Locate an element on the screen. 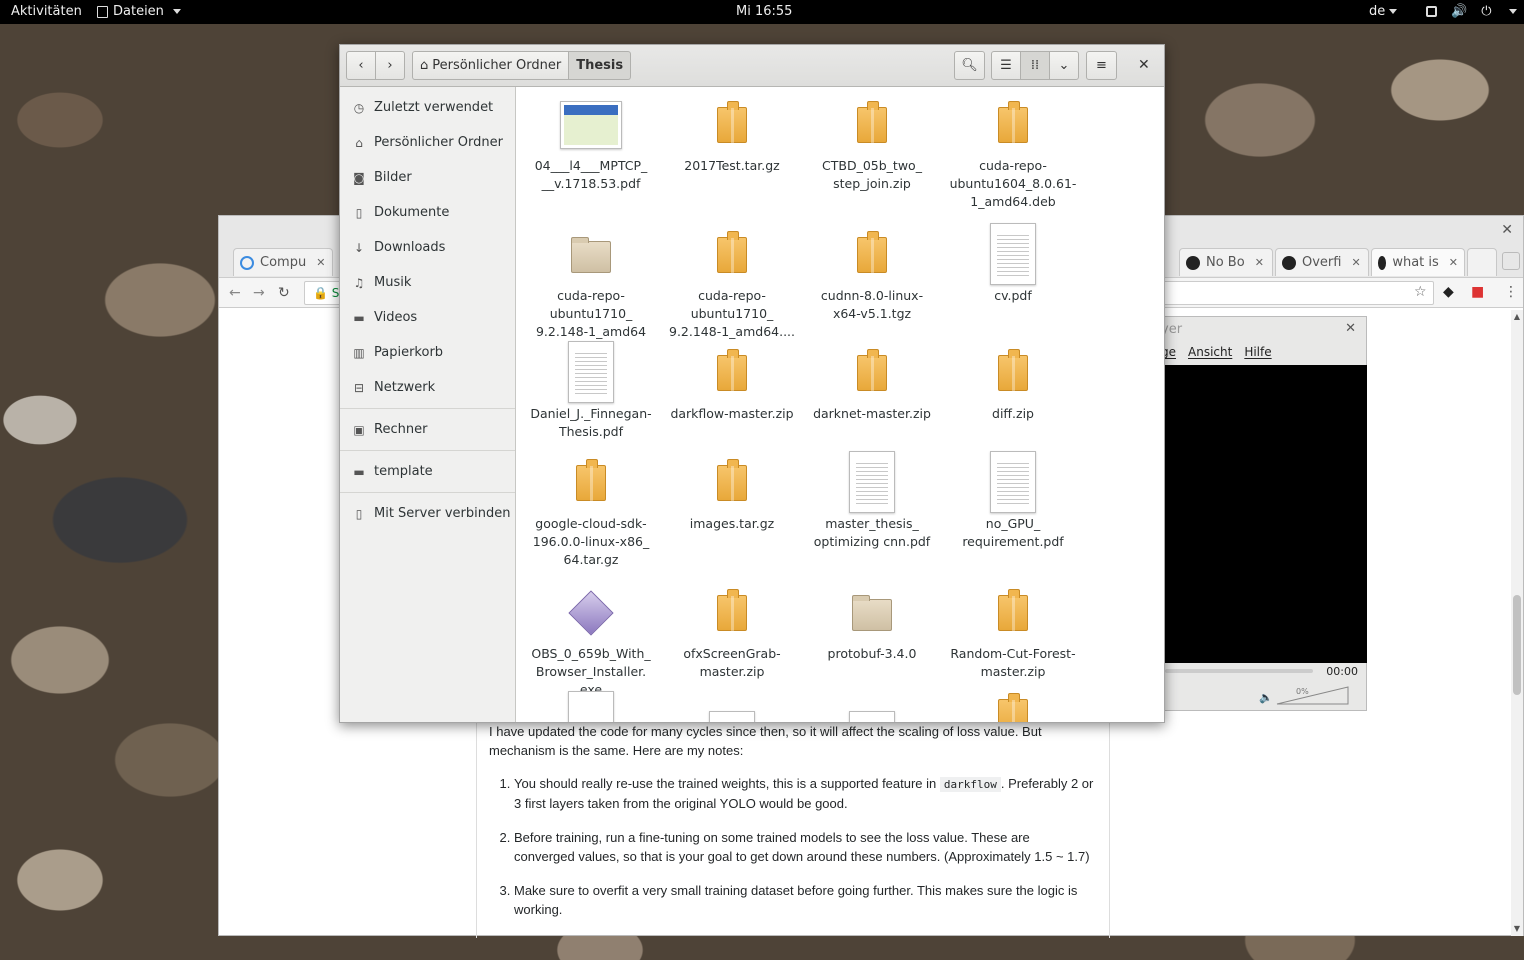 Image resolution: width=1524 pixels, height=960 pixels. file-item: cuda-repo-ubuntu1604_8.0.61- 1_amd64.deb is located at coordinates (1013, 152).